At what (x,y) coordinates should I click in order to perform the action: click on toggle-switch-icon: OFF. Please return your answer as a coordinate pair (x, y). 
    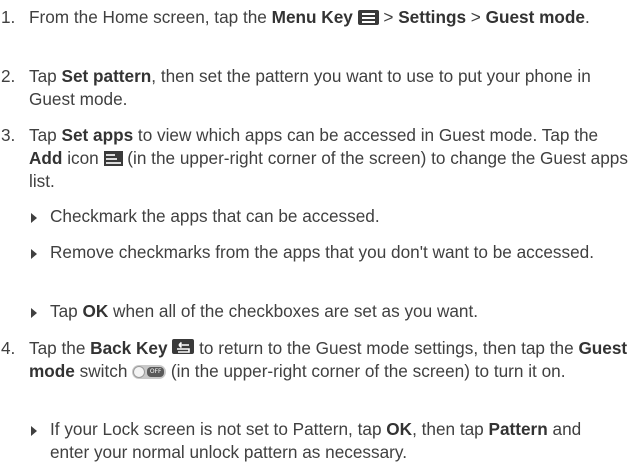
    Looking at the image, I should click on (149, 372).